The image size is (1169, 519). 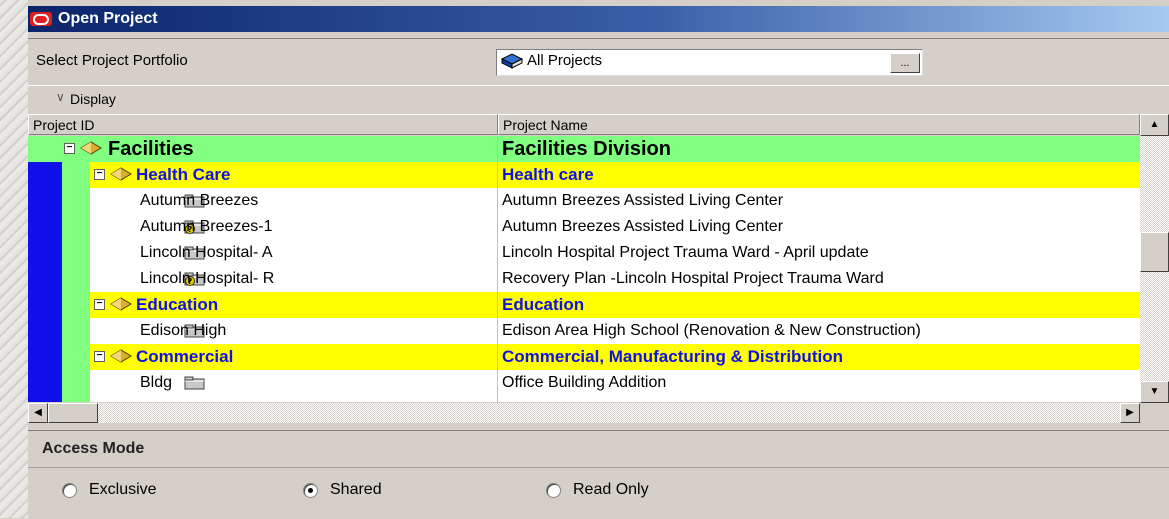 What do you see at coordinates (672, 356) in the screenshot?
I see `project-name-cell: Commercial, Manufacturing & Distribution` at bounding box center [672, 356].